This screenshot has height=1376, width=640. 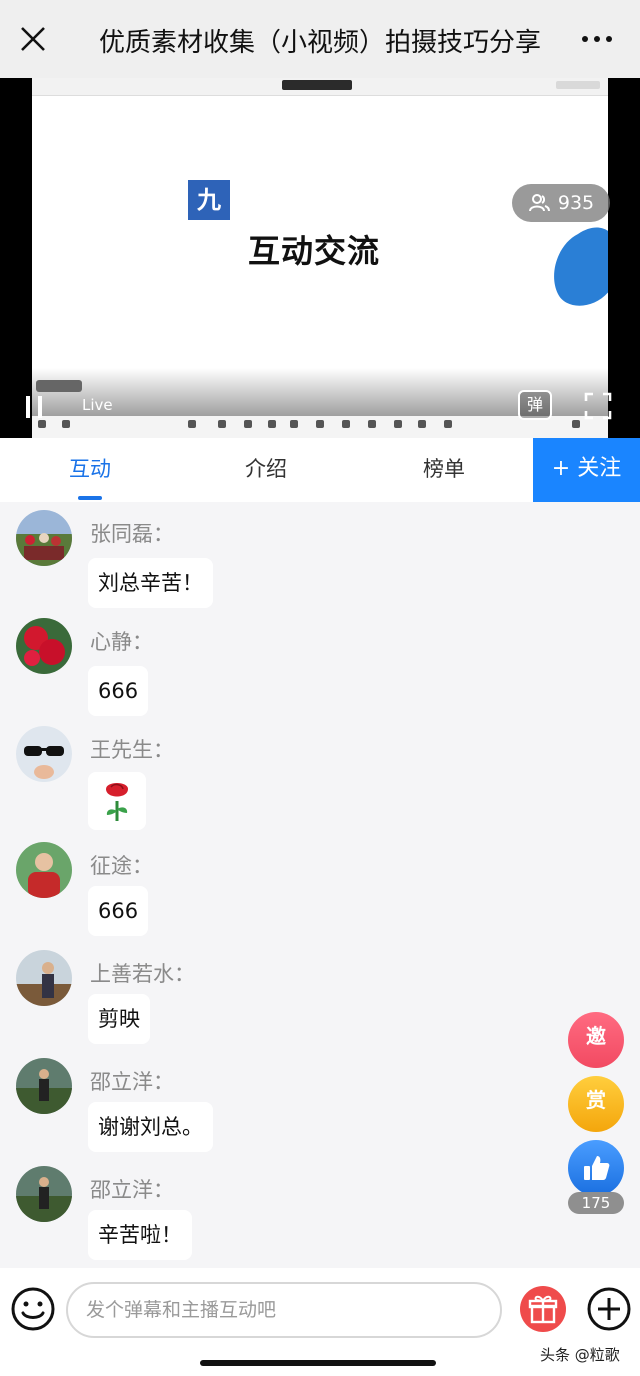 I want to click on message-bubble: 谢谢刘总。, so click(x=150, y=1127).